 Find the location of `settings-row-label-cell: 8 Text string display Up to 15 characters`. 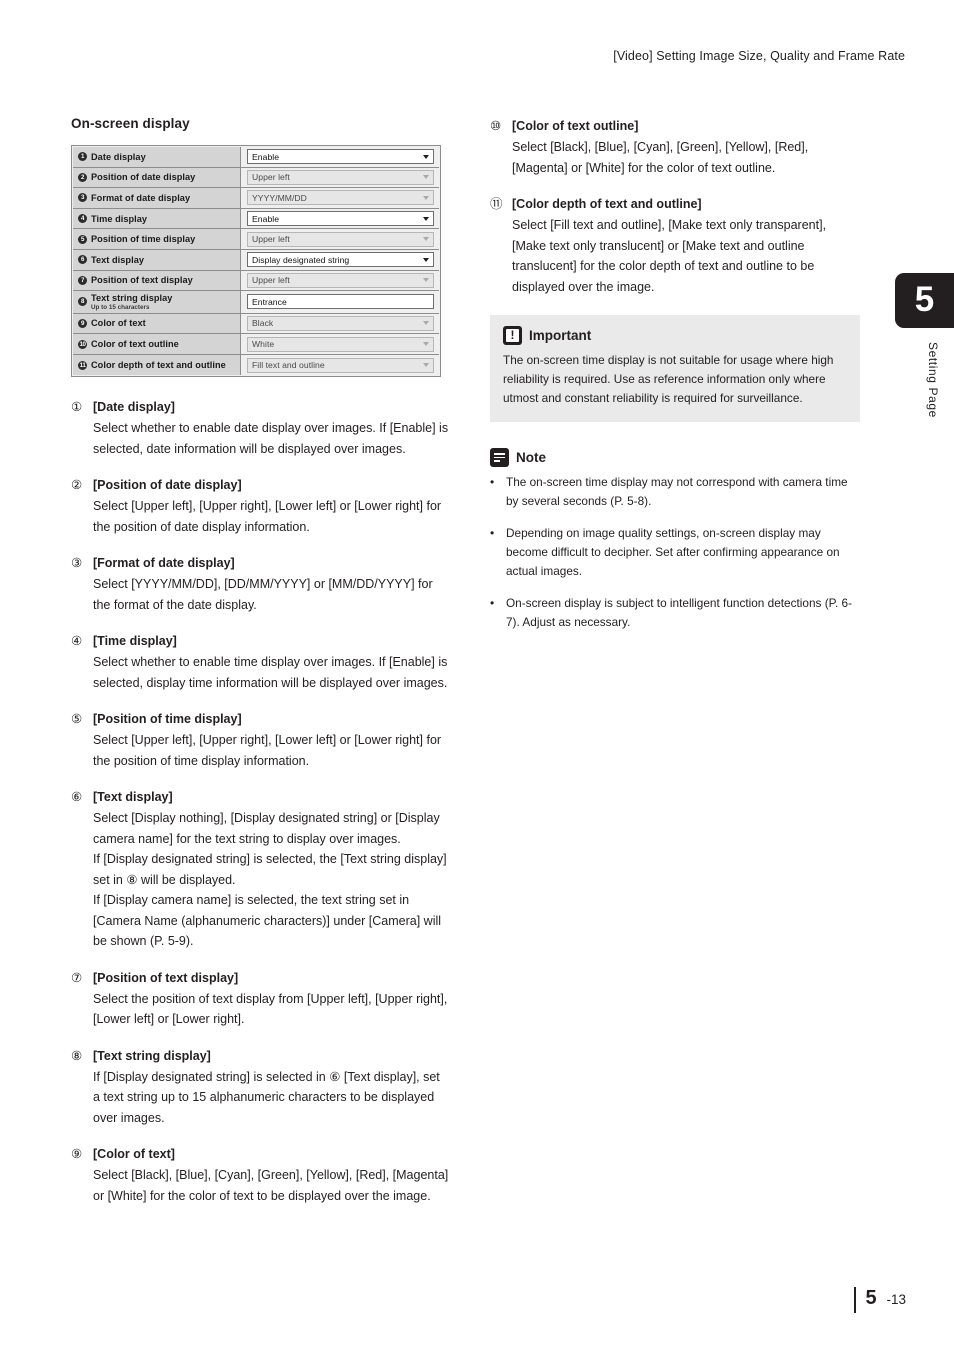

settings-row-label-cell: 8 Text string display Up to 15 characters is located at coordinates (157, 302).